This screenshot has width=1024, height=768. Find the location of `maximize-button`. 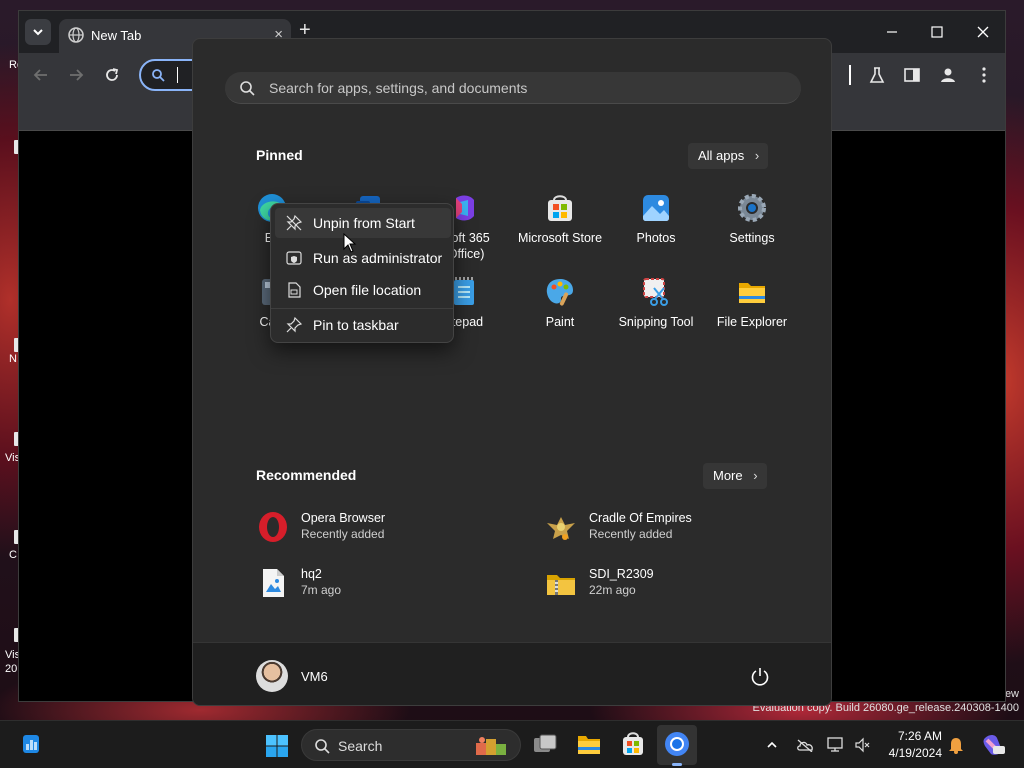

maximize-button is located at coordinates (937, 32).